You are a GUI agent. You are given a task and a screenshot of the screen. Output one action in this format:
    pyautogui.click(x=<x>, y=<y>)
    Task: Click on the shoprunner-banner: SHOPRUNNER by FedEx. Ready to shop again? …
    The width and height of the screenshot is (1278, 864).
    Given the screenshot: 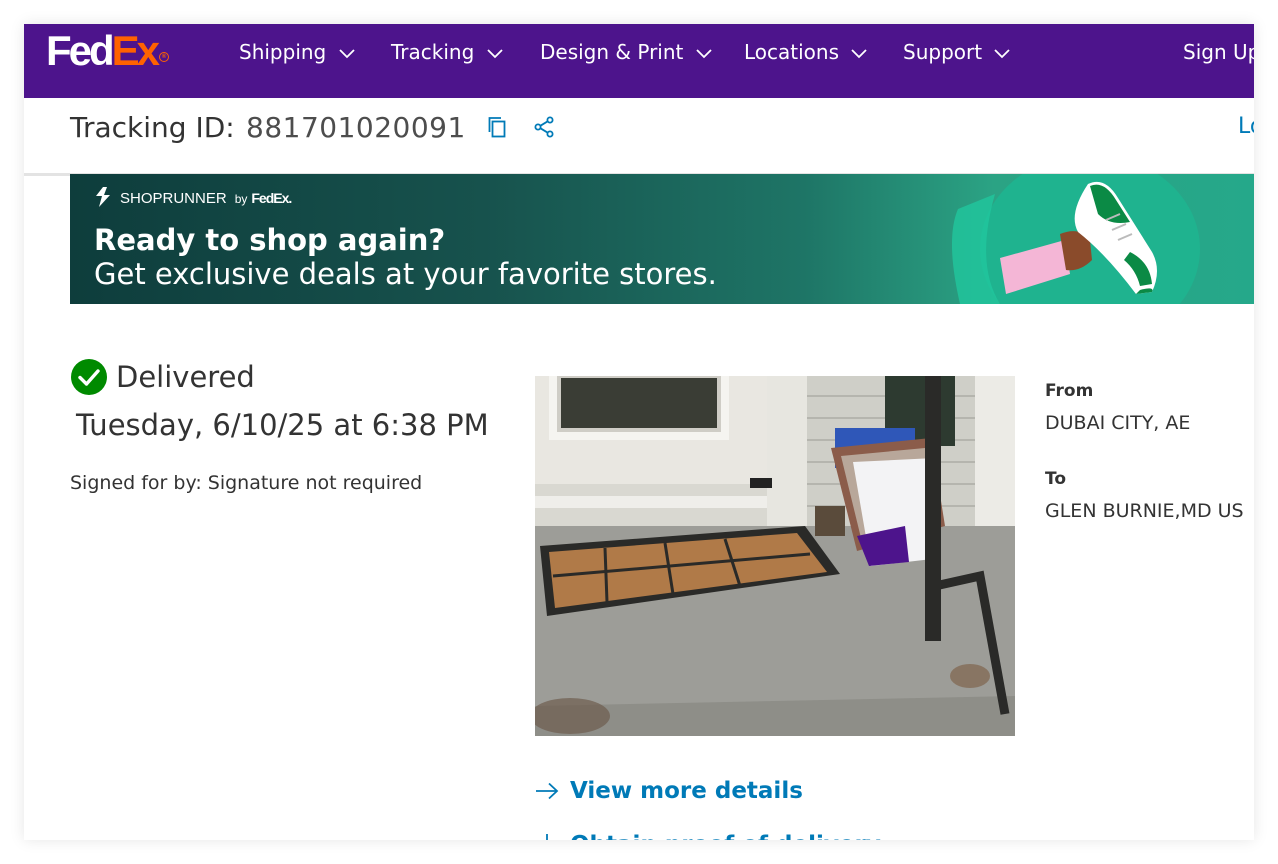 What is the action you would take?
    pyautogui.click(x=662, y=239)
    